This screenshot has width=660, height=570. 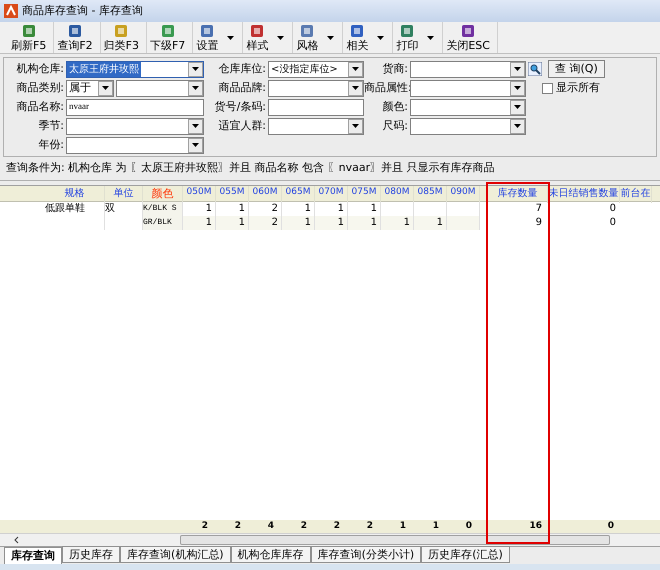 I want to click on input-field, so click(x=316, y=107).